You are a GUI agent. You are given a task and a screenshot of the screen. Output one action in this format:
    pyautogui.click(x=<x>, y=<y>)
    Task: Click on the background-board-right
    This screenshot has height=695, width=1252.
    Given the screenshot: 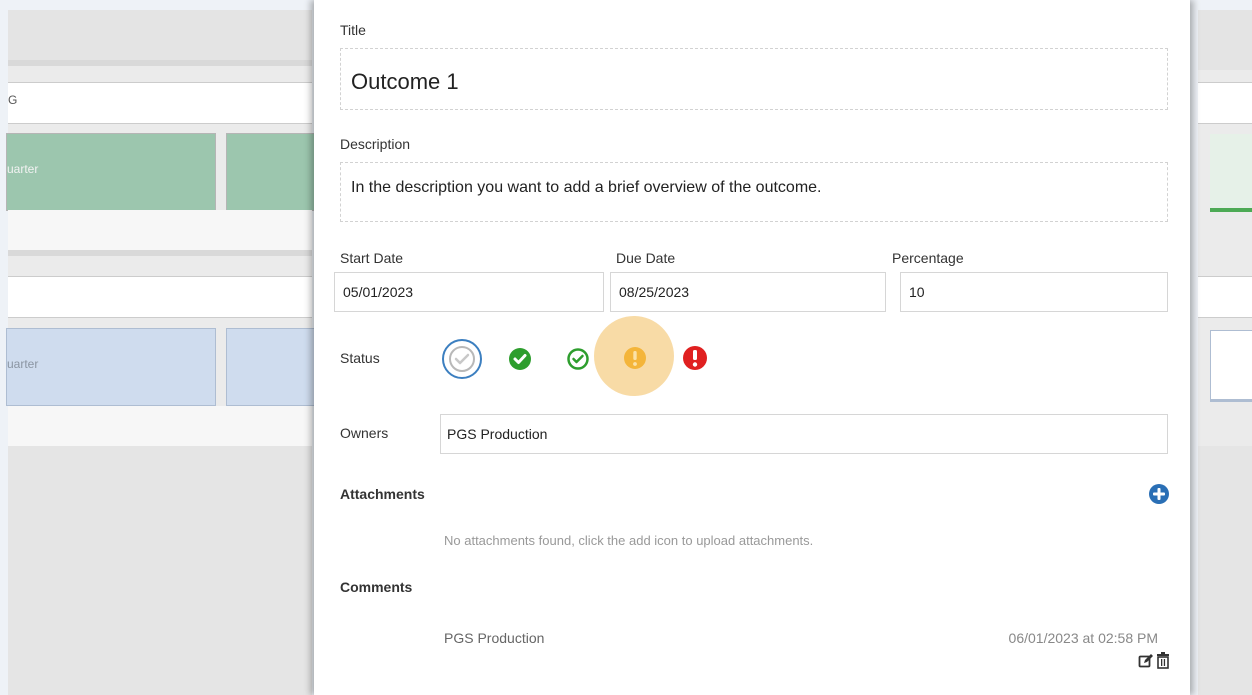 What is the action you would take?
    pyautogui.click(x=1225, y=352)
    